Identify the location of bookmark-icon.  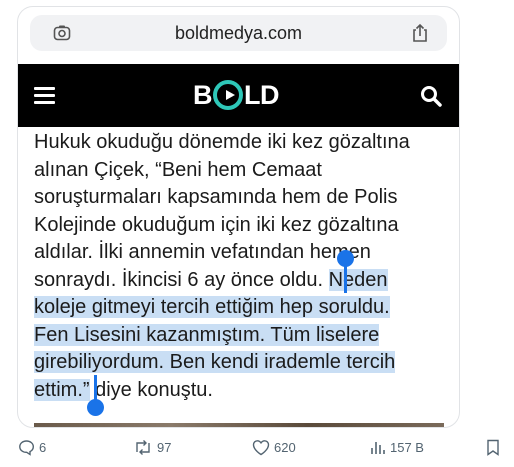
(493, 447).